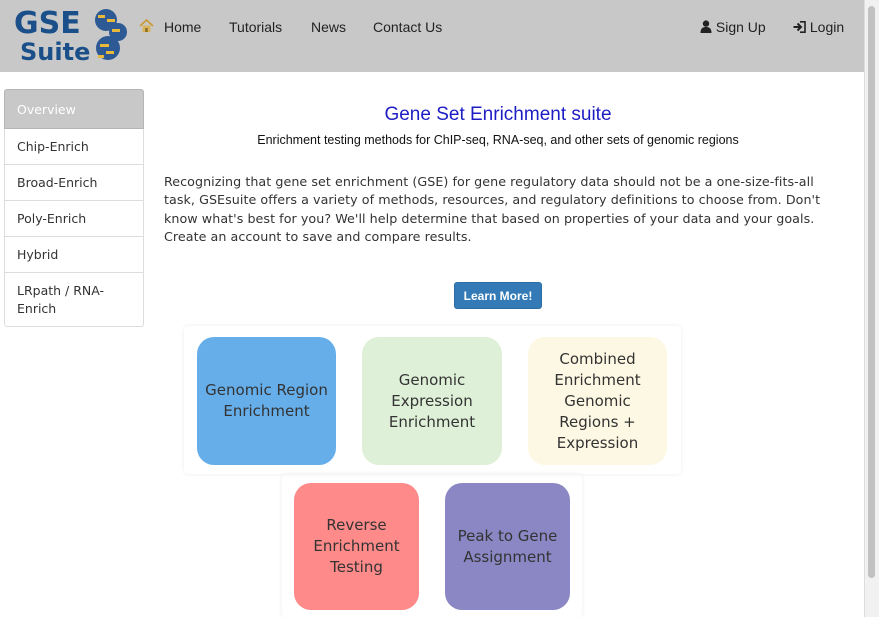 The height and width of the screenshot is (617, 879). I want to click on logo-text-suite: Suite, so click(55, 52).